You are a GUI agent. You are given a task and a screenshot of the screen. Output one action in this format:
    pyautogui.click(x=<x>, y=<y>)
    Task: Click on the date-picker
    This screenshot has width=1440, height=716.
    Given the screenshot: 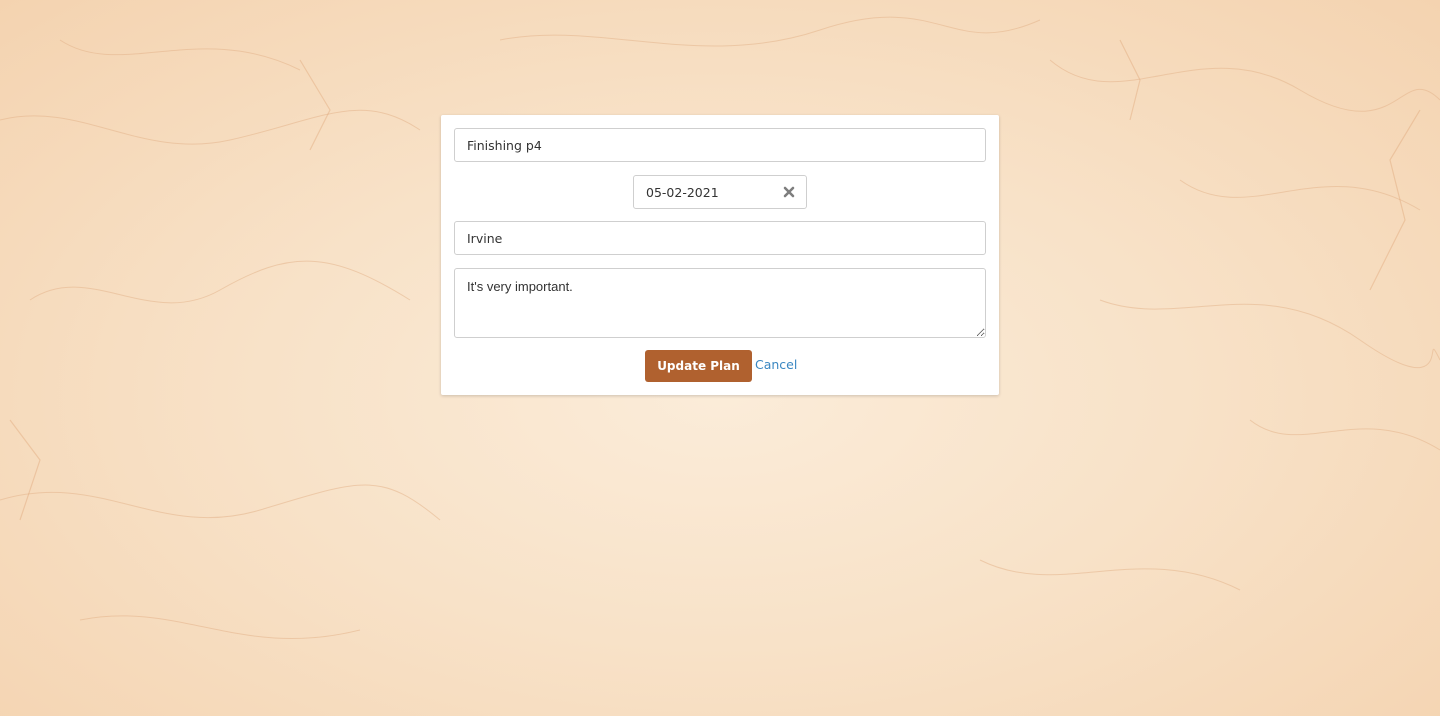 What is the action you would take?
    pyautogui.click(x=720, y=192)
    